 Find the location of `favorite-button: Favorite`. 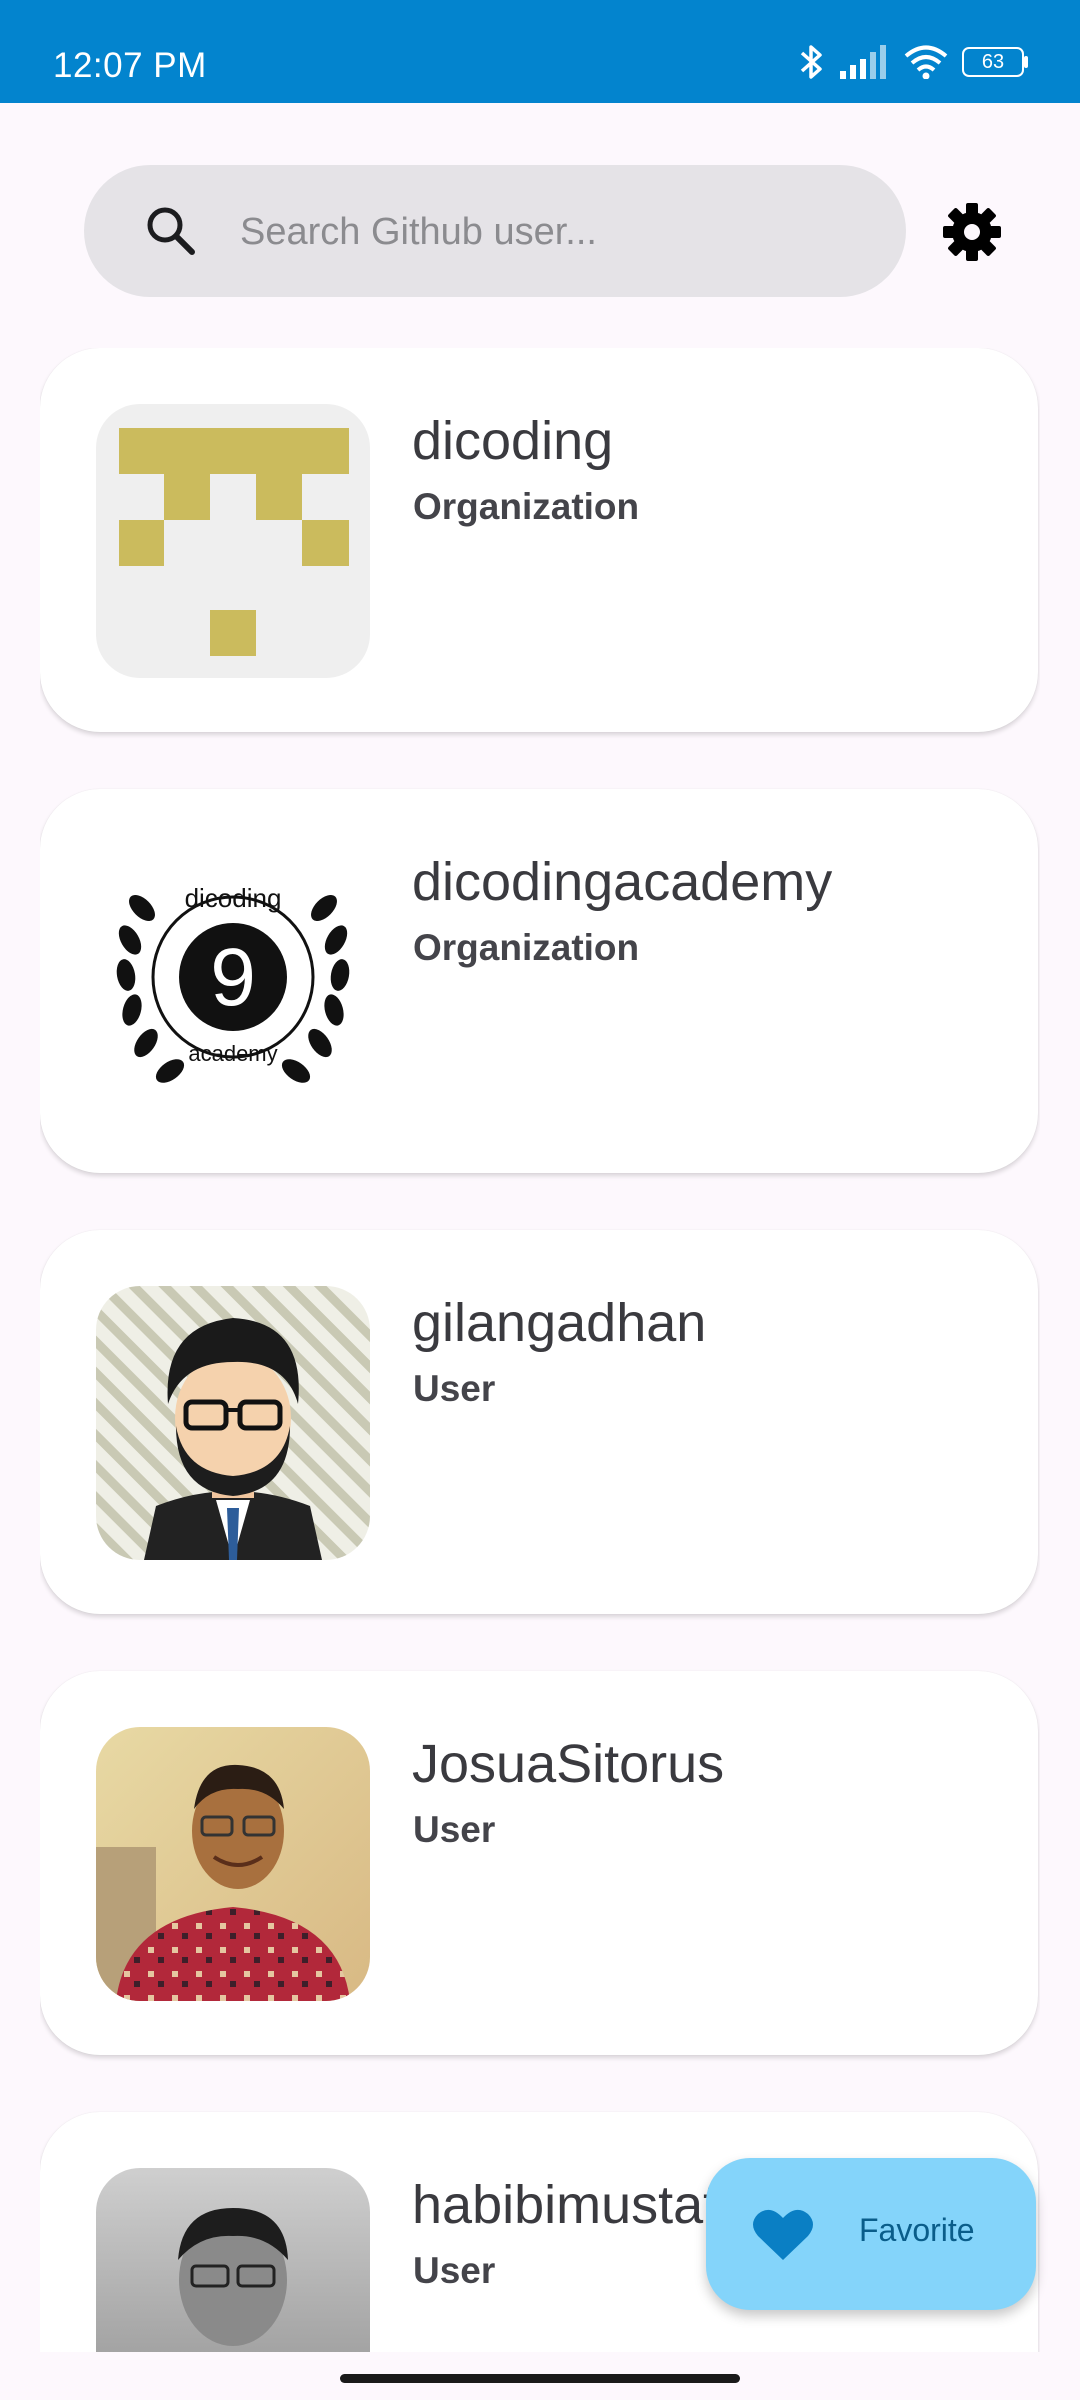

favorite-button: Favorite is located at coordinates (871, 2234).